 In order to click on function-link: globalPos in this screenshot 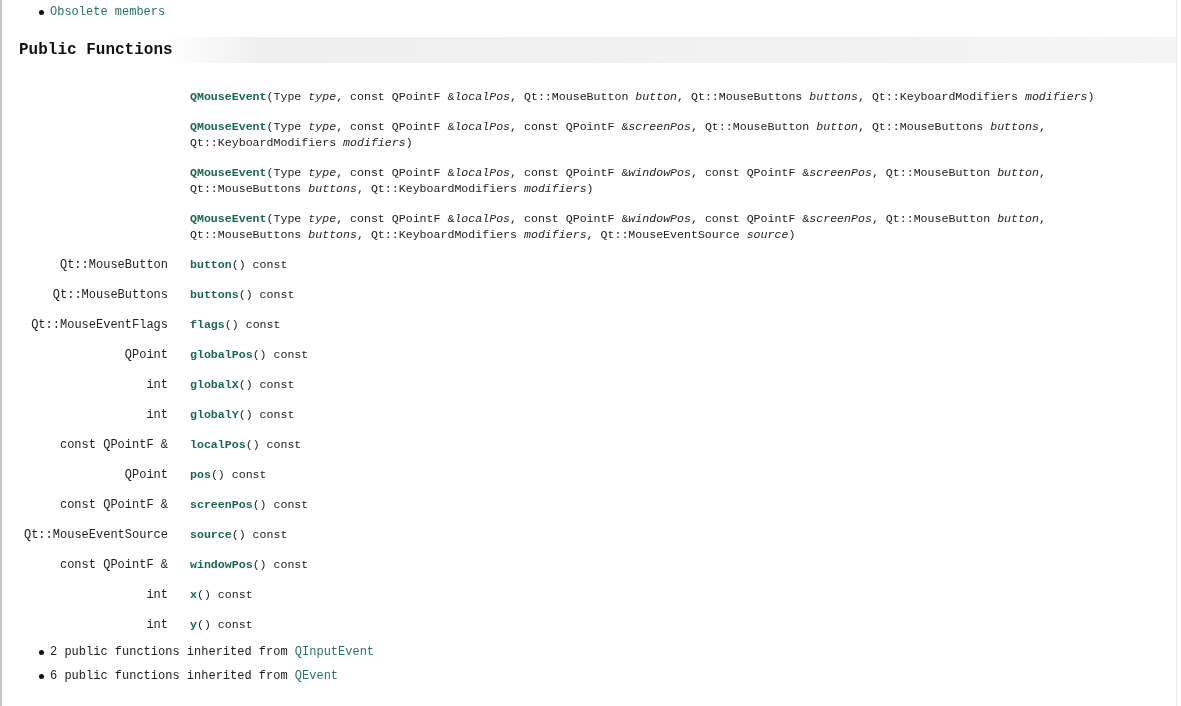, I will do `click(221, 354)`.